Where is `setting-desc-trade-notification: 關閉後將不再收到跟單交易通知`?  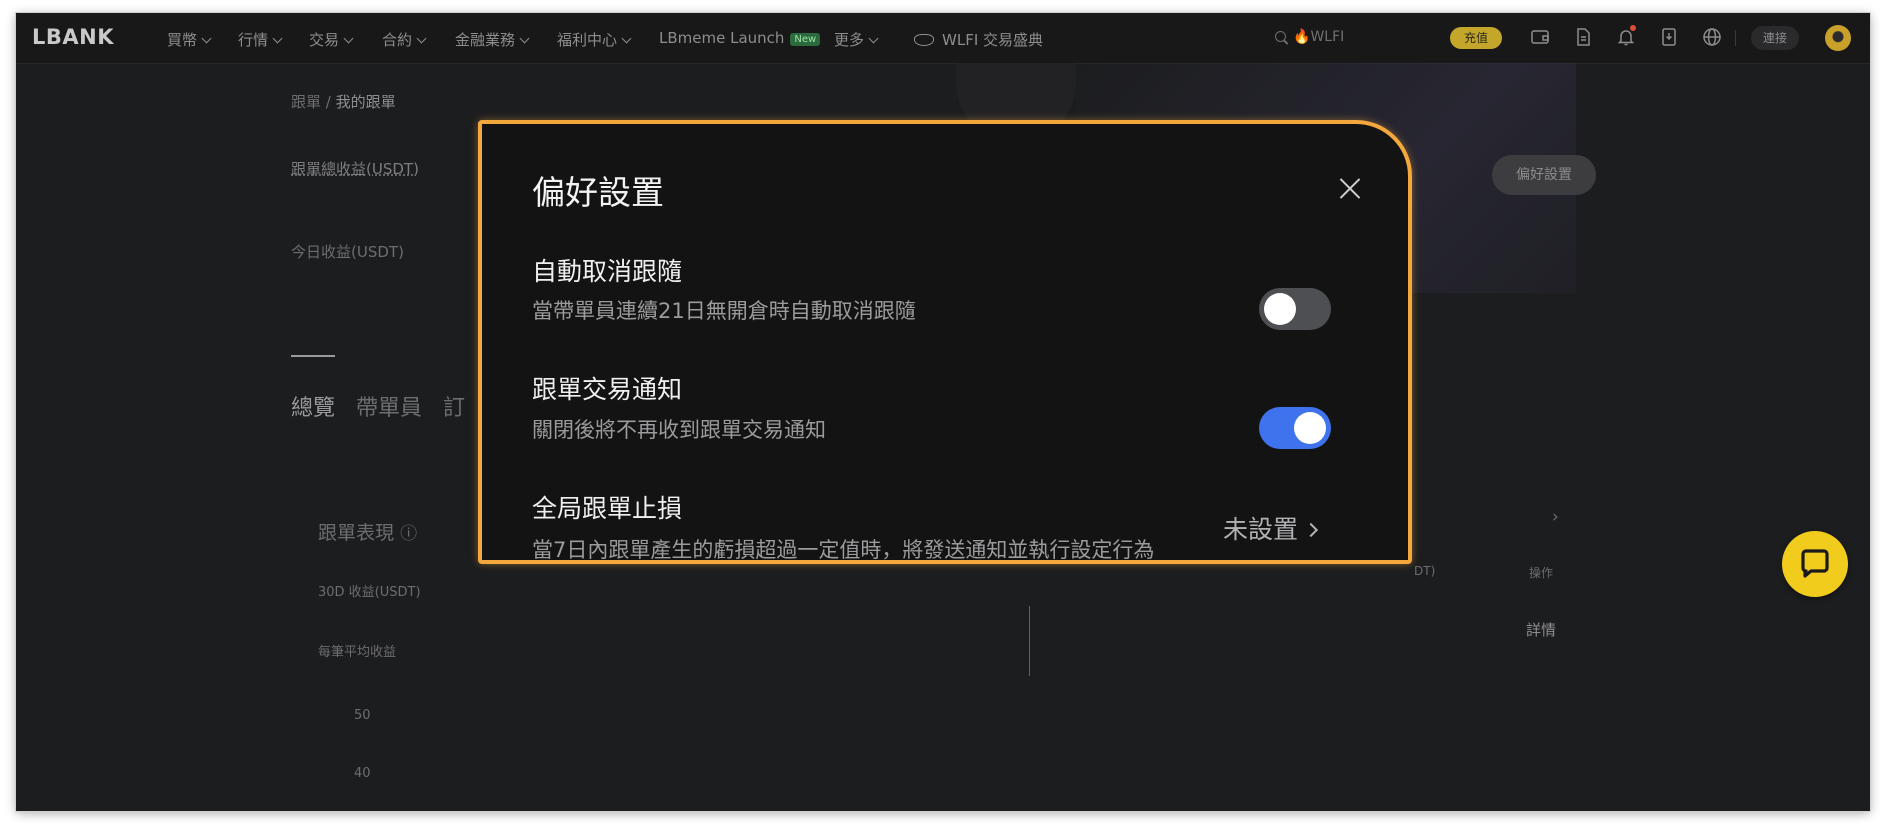 setting-desc-trade-notification: 關閉後將不再收到跟單交易通知 is located at coordinates (679, 430).